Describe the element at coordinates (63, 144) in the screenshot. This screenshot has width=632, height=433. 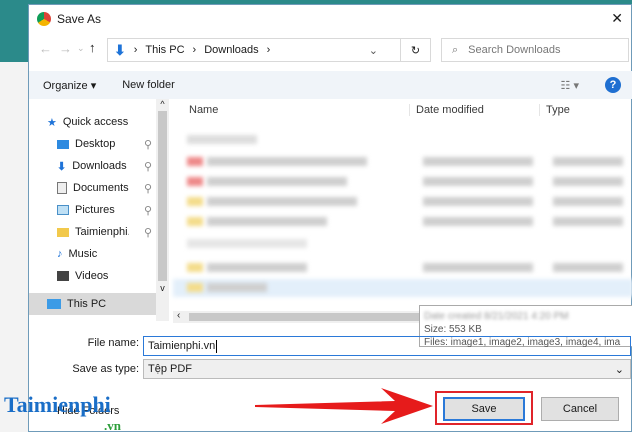
I see `desktop-icon` at that location.